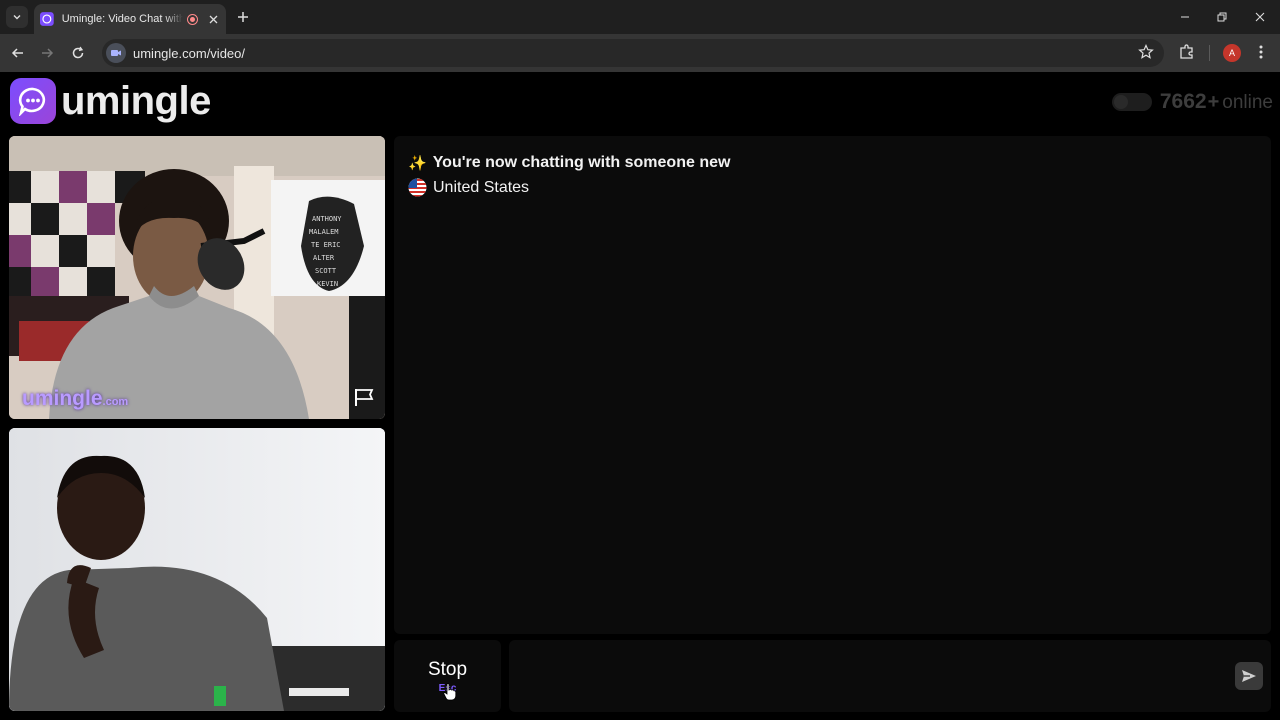  I want to click on svg-text: MALALEM, so click(324, 232).